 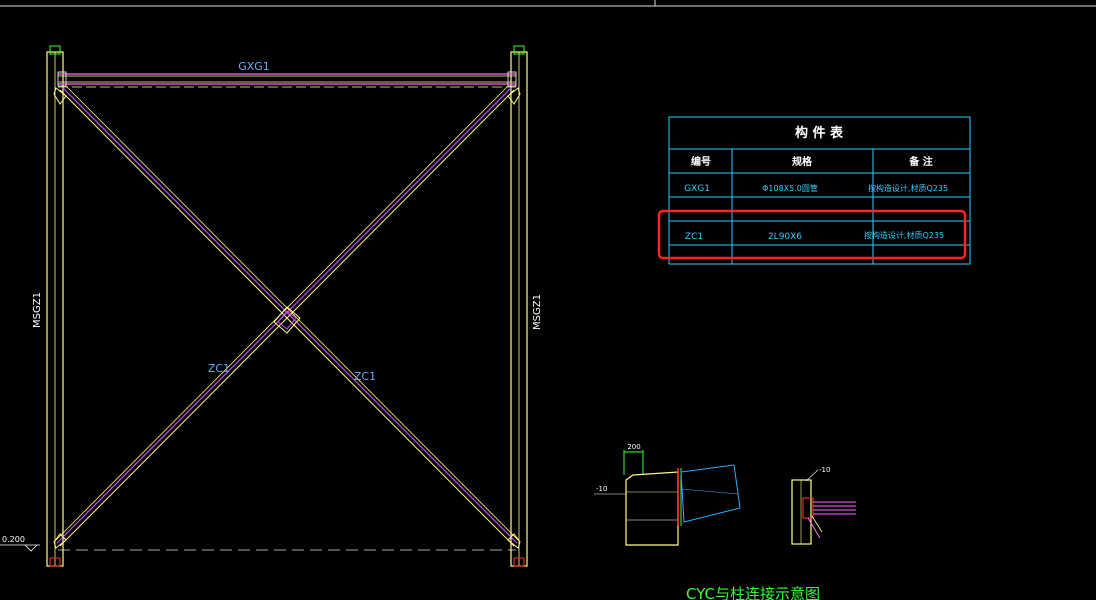 I want to click on connection-detail-a: 200 -10, so click(x=667, y=494).